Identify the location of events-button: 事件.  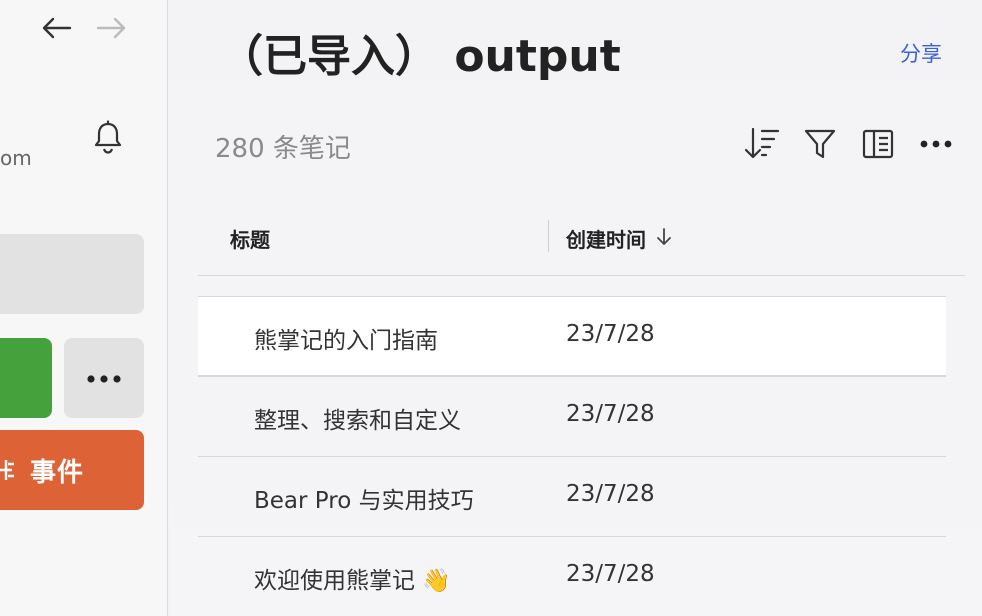
(72, 470).